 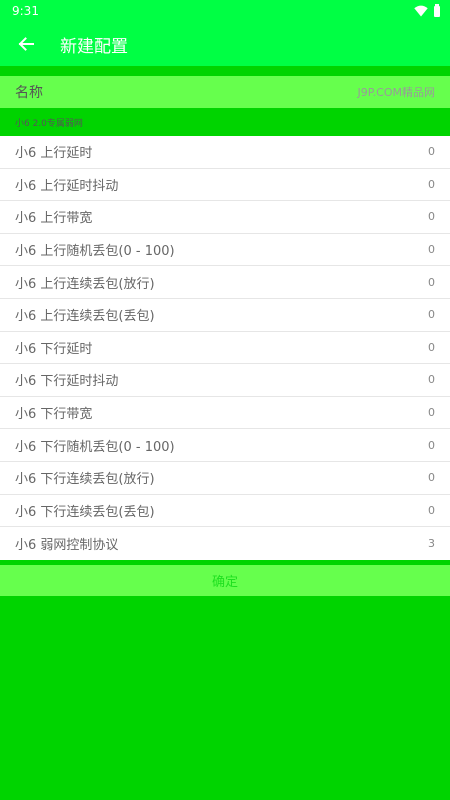 I want to click on confirm-button: 确定, so click(x=225, y=580).